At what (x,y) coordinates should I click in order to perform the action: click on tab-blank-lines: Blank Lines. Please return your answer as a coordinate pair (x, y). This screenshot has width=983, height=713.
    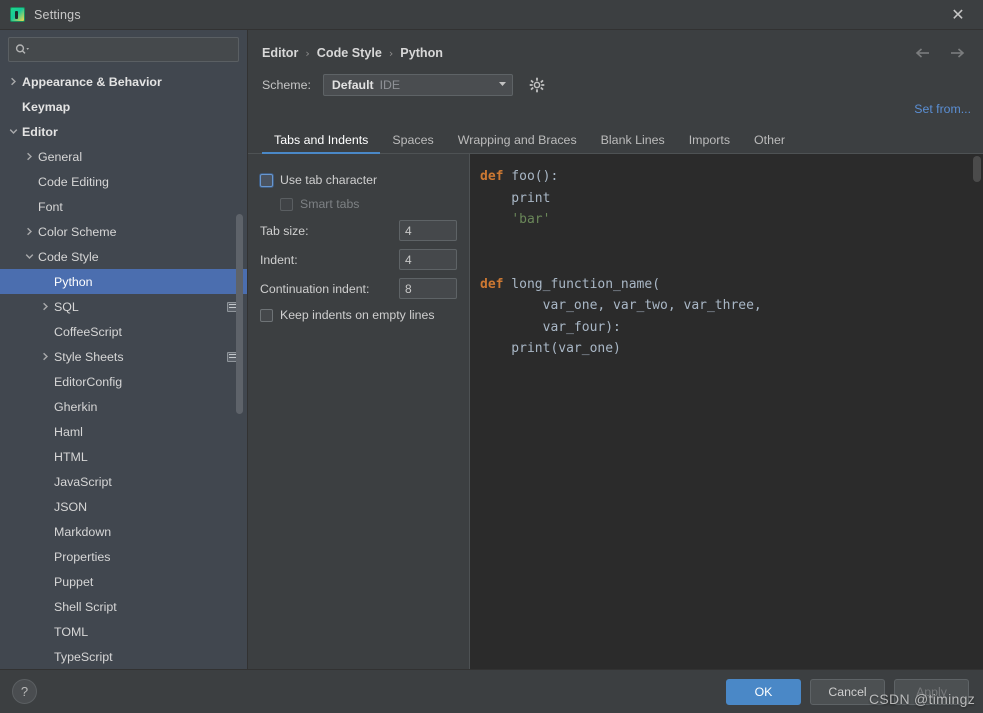
    Looking at the image, I should click on (633, 143).